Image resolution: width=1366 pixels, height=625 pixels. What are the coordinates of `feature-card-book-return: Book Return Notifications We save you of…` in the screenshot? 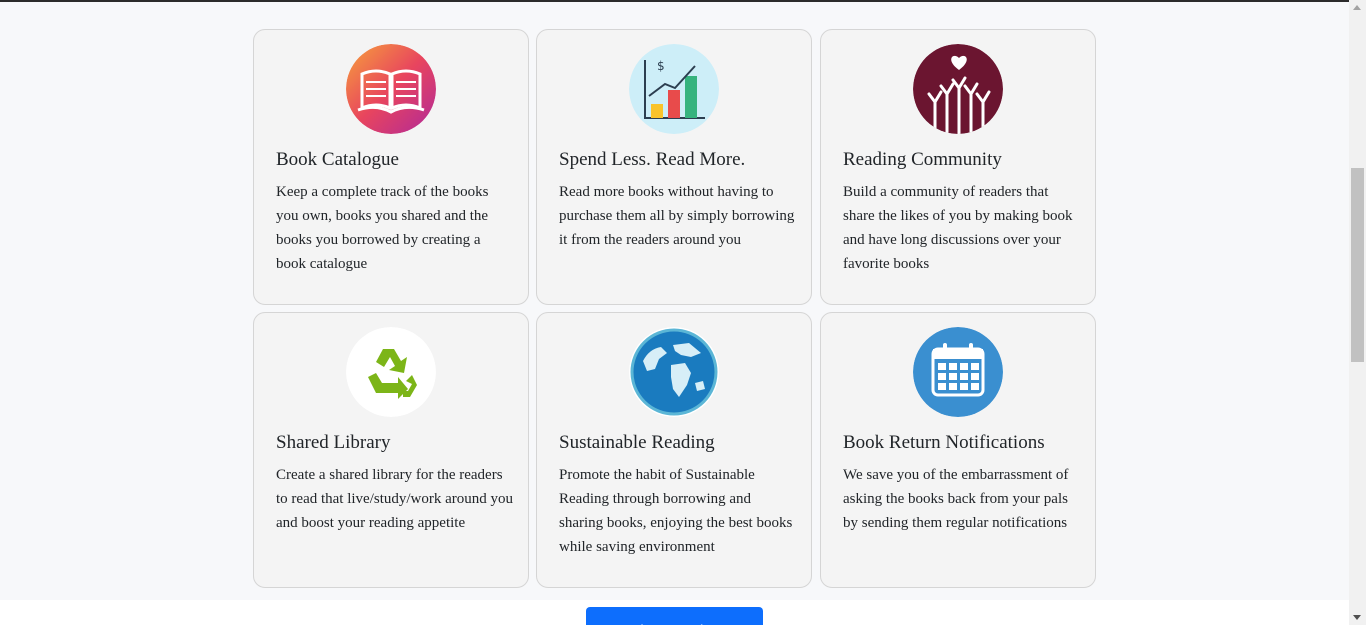 It's located at (958, 450).